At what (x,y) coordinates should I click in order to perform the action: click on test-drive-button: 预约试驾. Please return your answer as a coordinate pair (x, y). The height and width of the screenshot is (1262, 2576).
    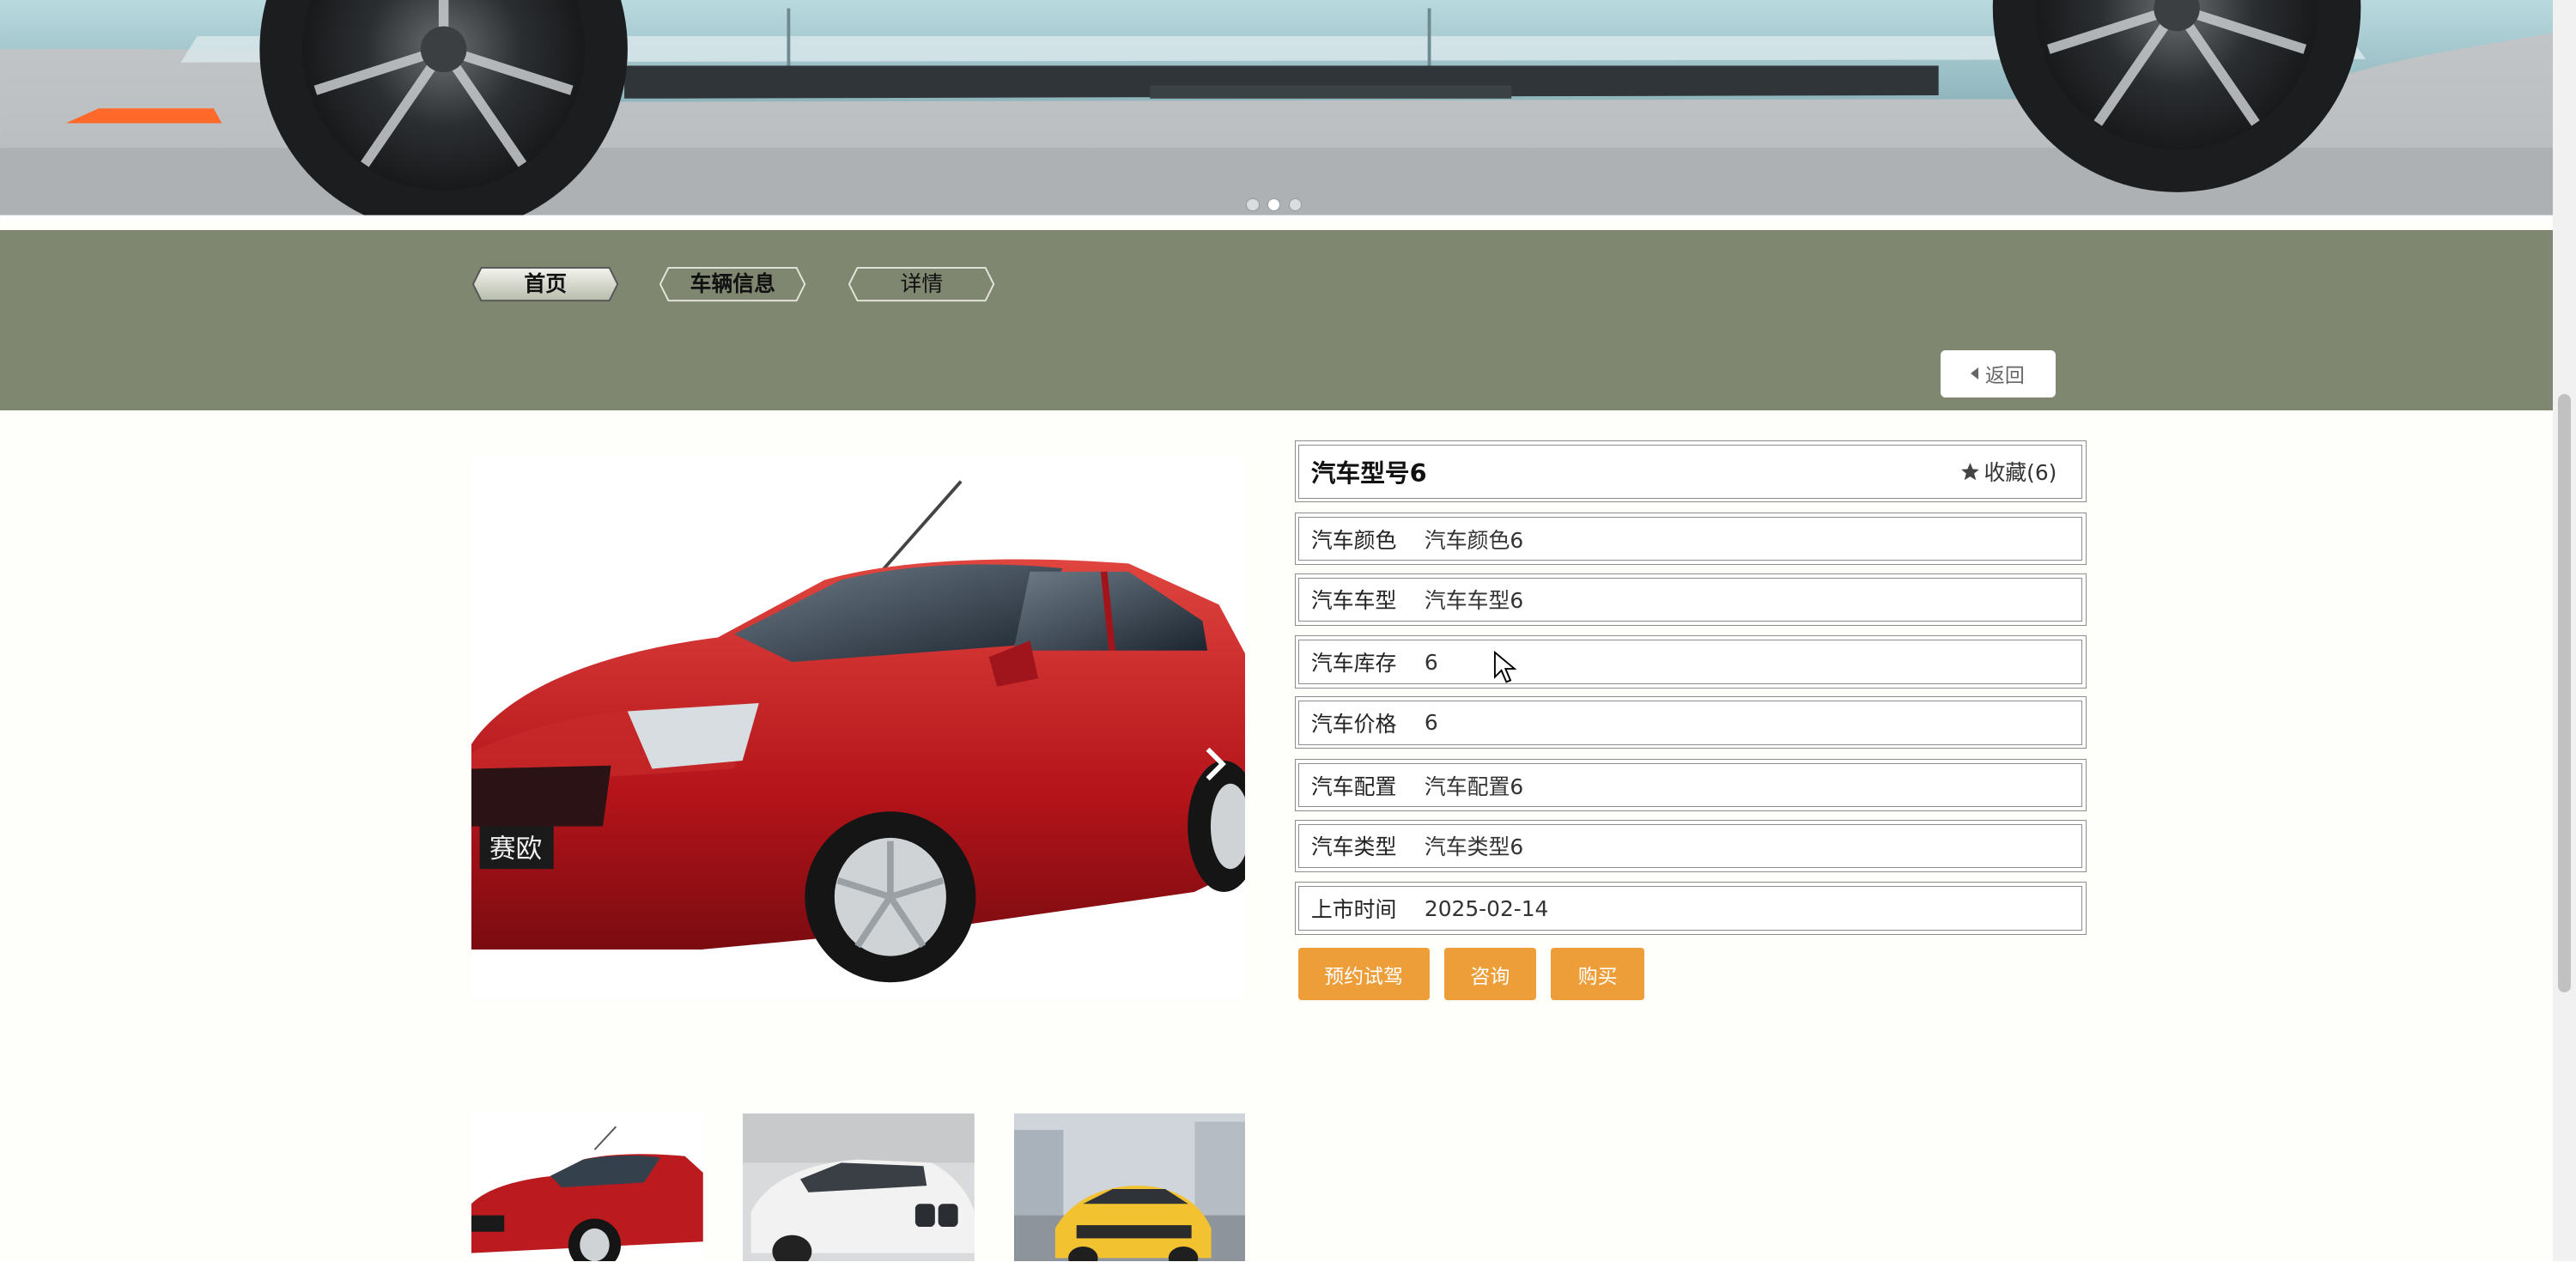
    Looking at the image, I should click on (1363, 974).